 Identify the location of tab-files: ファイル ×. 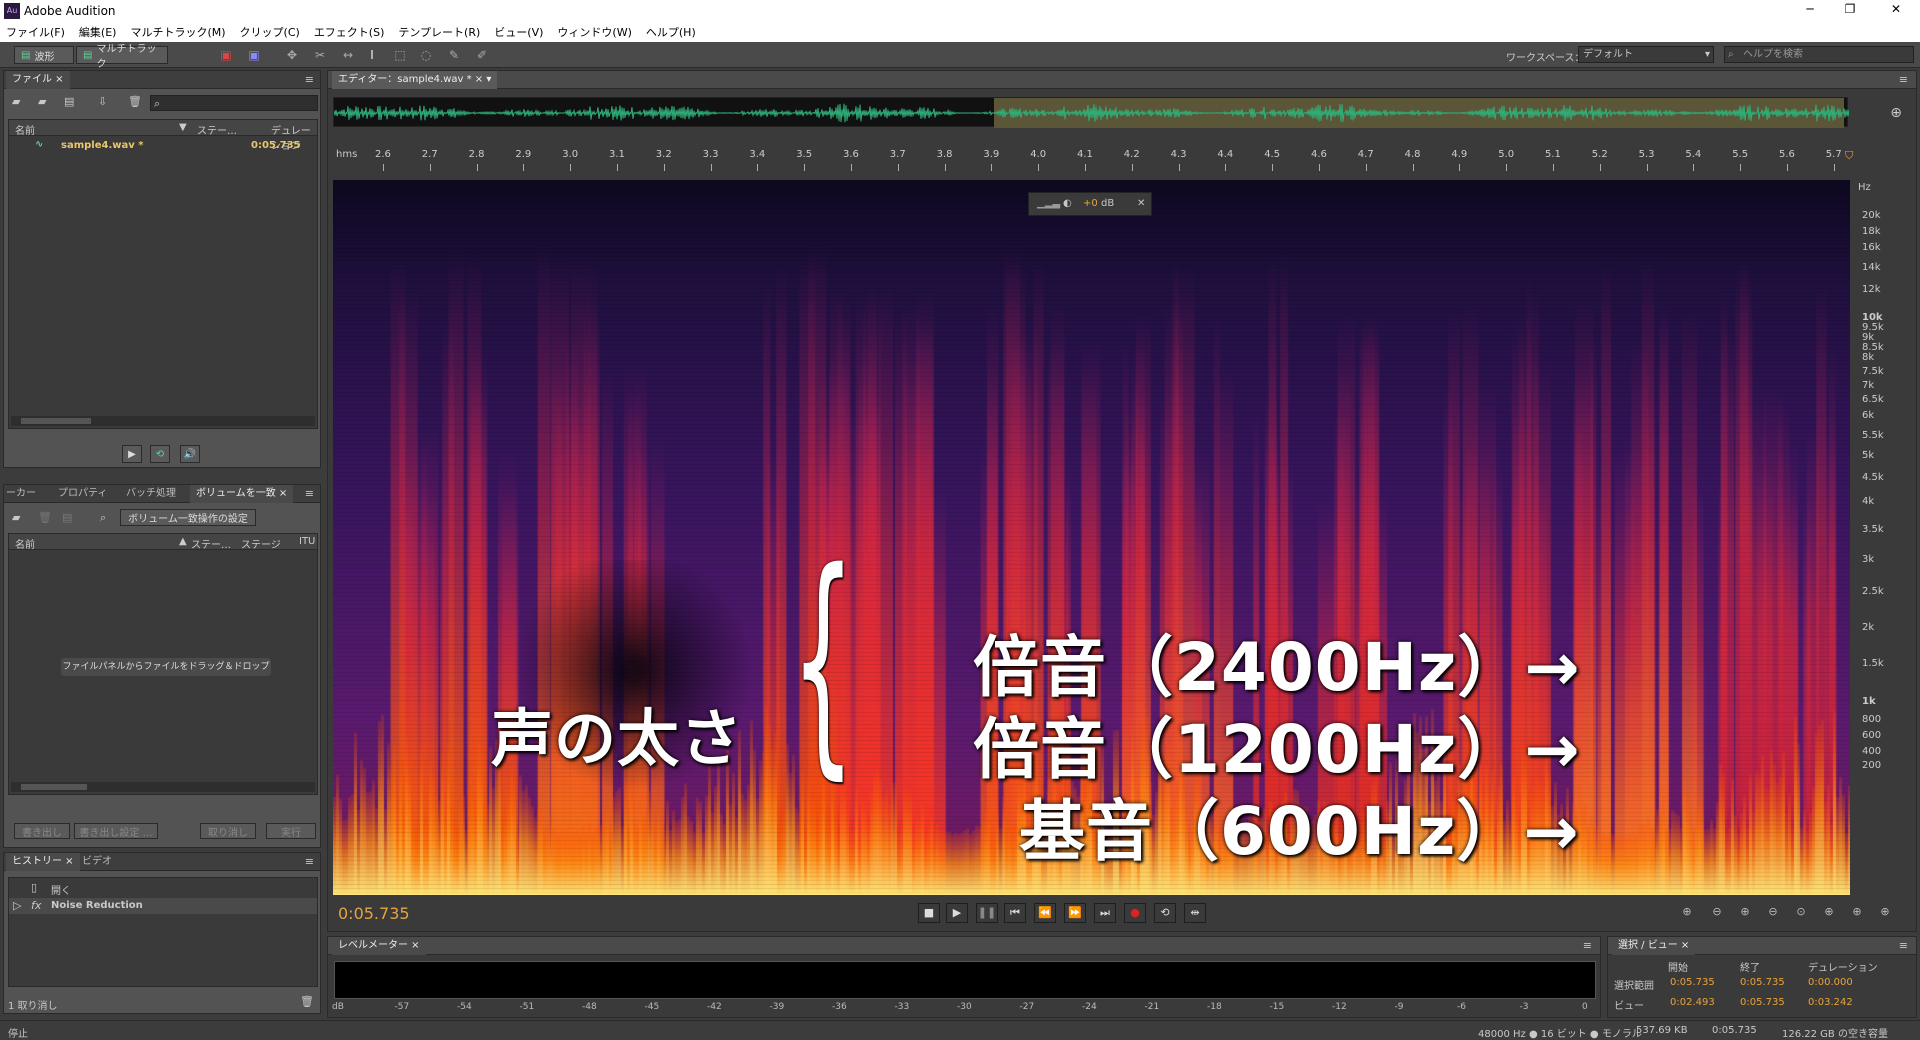
(38, 80).